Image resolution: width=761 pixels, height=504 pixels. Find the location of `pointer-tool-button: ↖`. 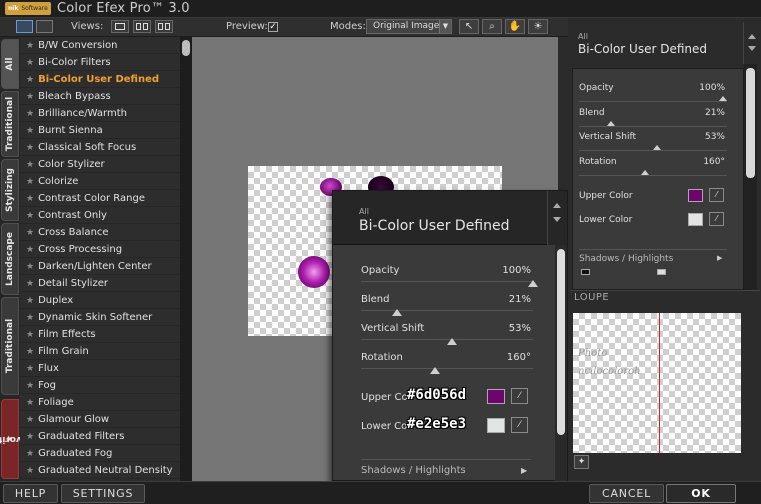

pointer-tool-button: ↖ is located at coordinates (469, 26).